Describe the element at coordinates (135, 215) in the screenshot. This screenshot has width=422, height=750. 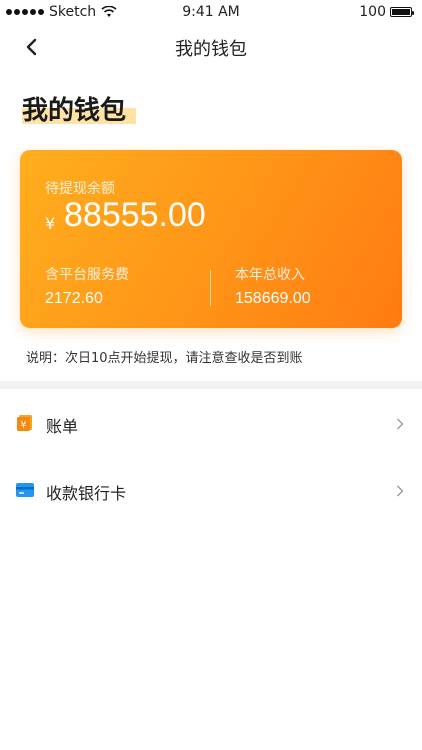
I see `pending-balance-amount: 88555.00` at that location.